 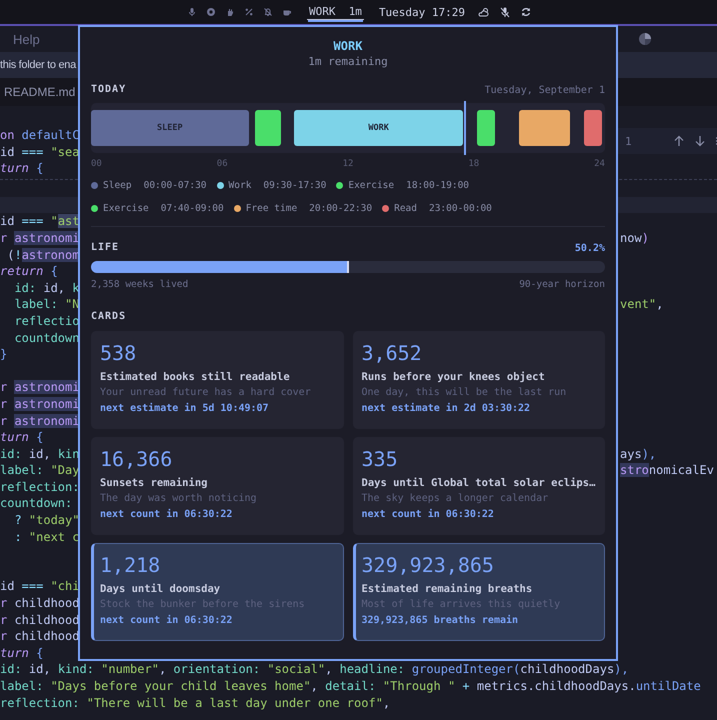 What do you see at coordinates (195, 377) in the screenshot?
I see `card-title: Estimated books still readable` at bounding box center [195, 377].